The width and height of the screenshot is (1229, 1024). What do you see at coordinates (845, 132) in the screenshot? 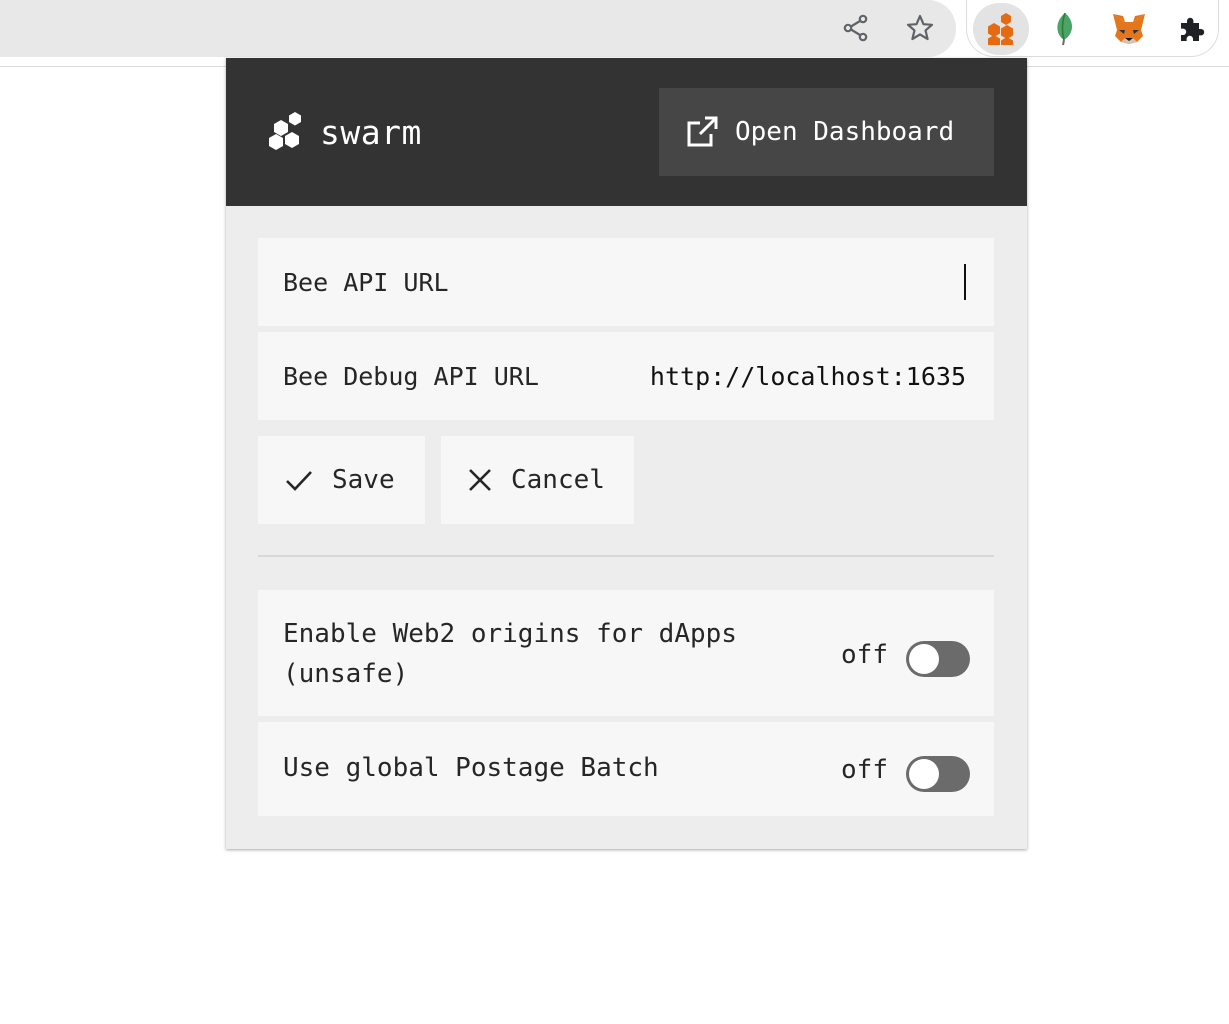
I see `open-dashboard-label: Open Dashboard` at bounding box center [845, 132].